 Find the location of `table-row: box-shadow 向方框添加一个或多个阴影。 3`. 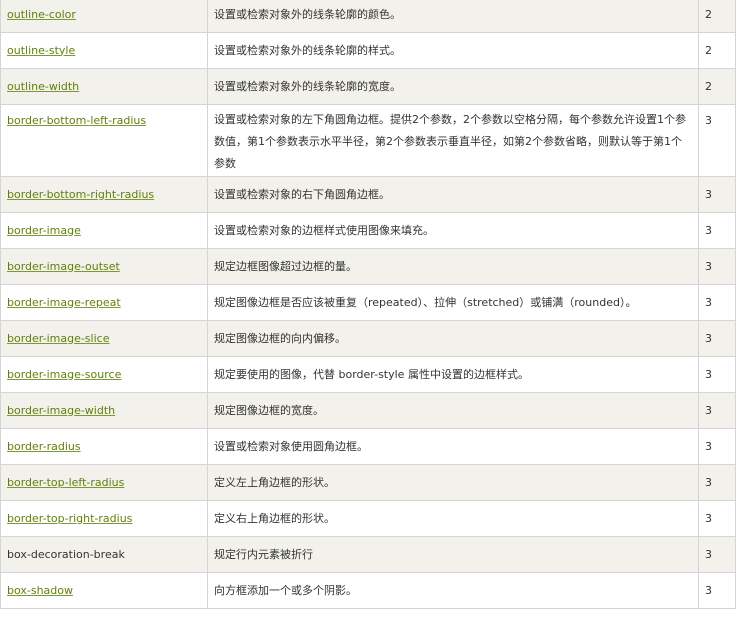

table-row: box-shadow 向方框添加一个或多个阴影。 3 is located at coordinates (368, 590).